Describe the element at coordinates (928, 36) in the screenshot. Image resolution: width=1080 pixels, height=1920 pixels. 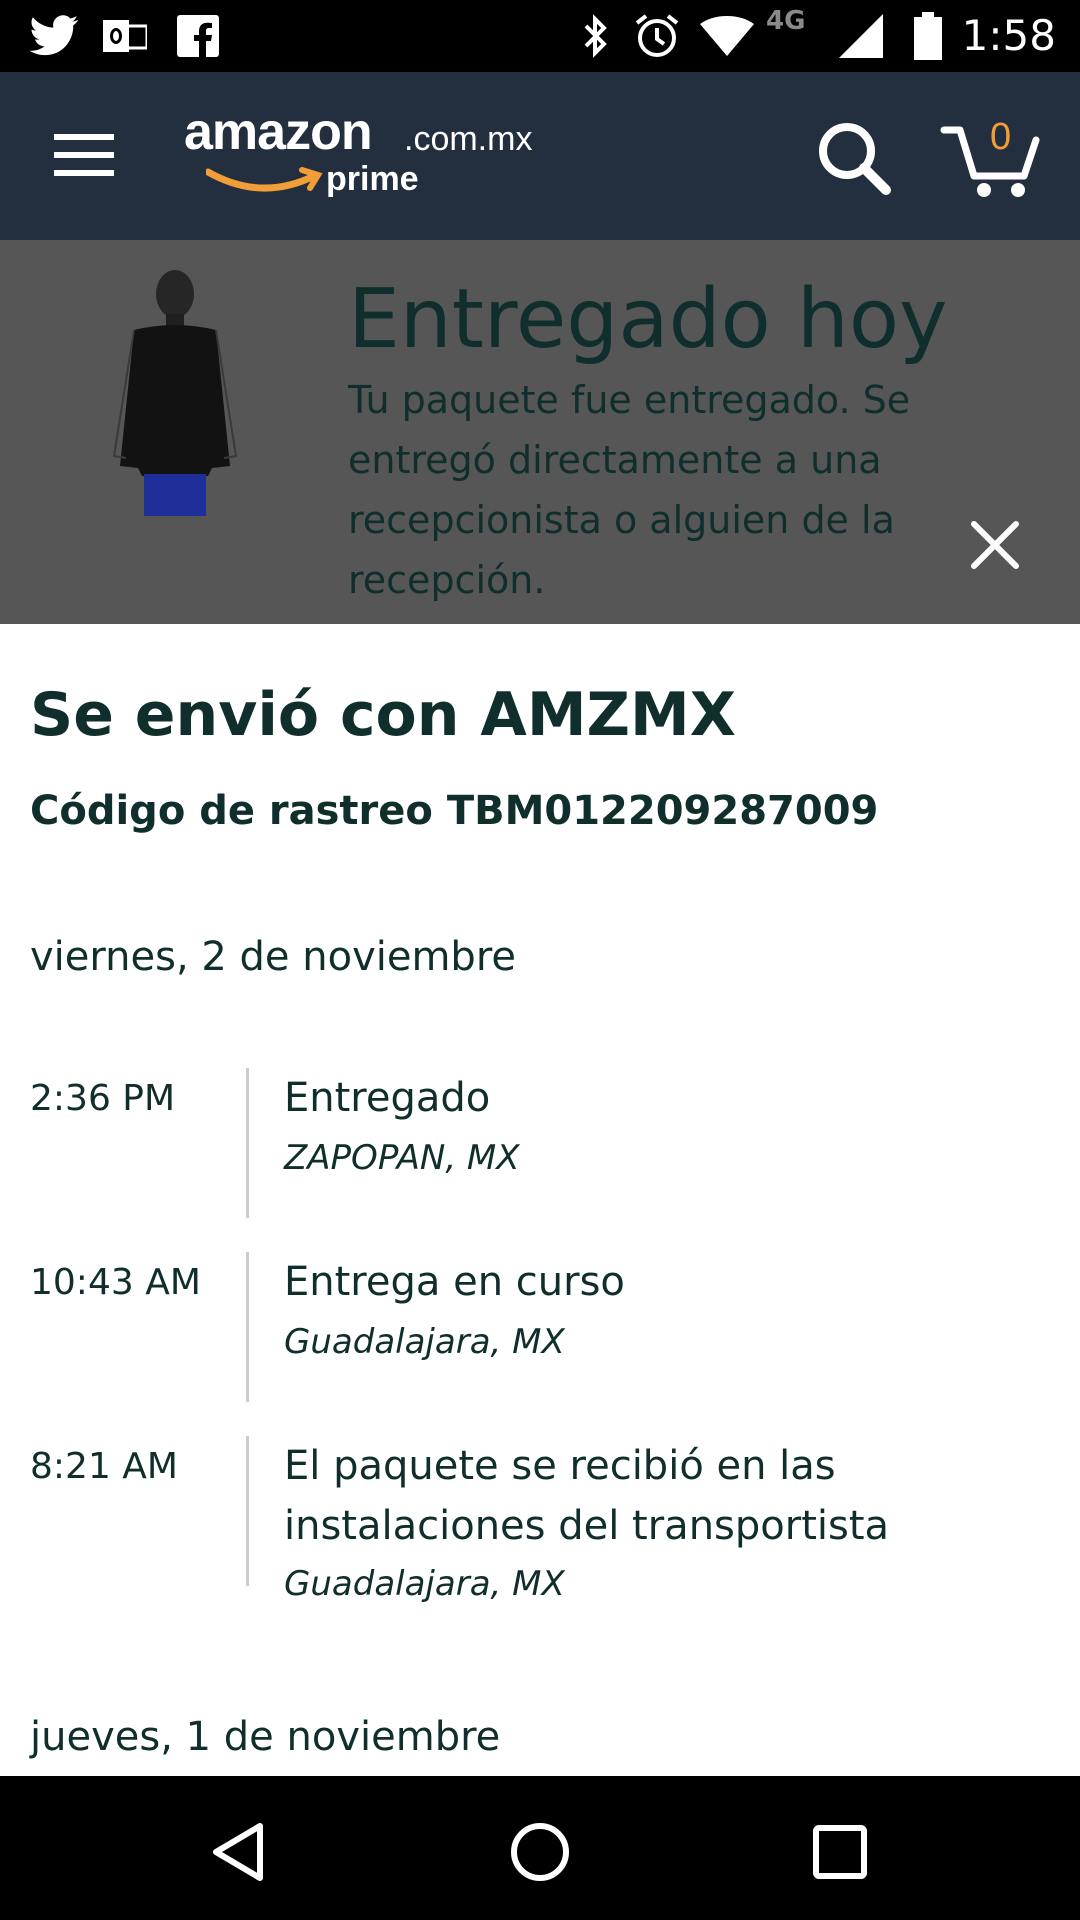
I see `battery-icon` at that location.